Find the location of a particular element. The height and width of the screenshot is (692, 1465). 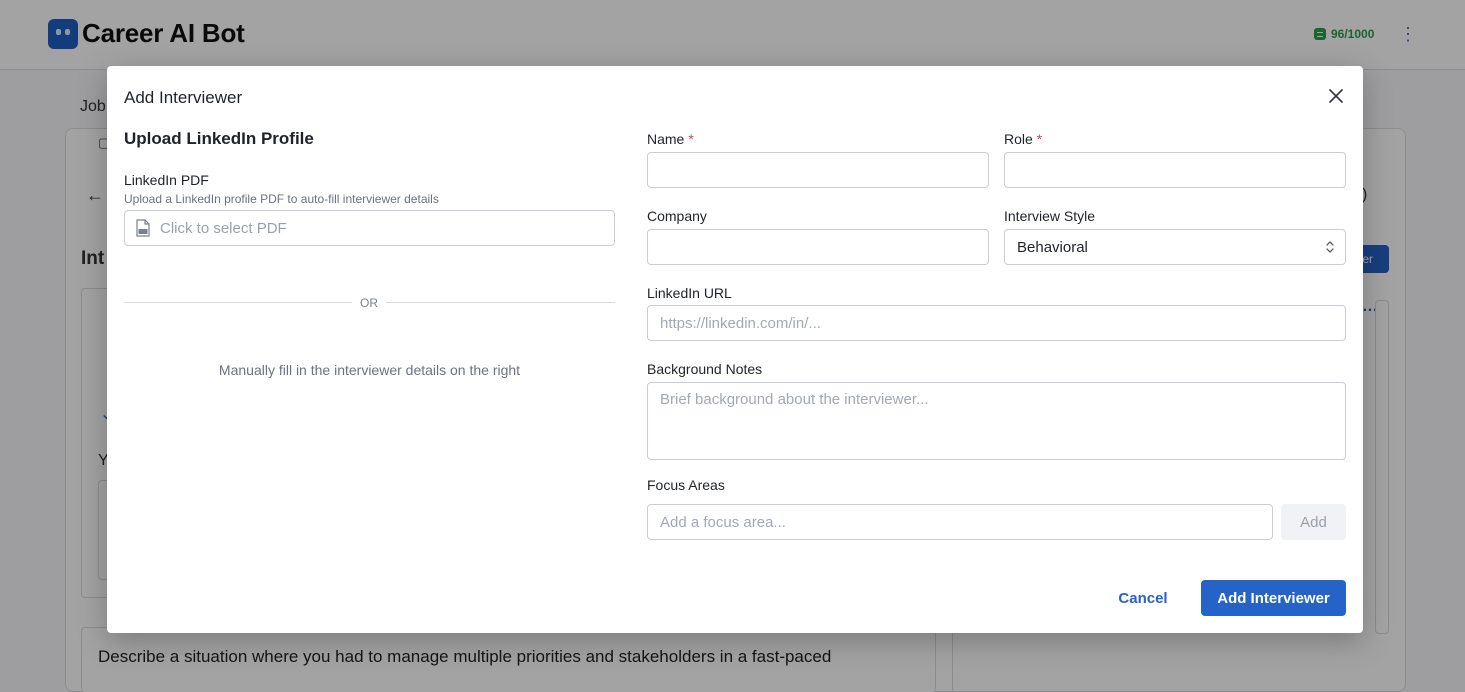

add-interviewer-button: Add Interviewer is located at coordinates (1273, 598).